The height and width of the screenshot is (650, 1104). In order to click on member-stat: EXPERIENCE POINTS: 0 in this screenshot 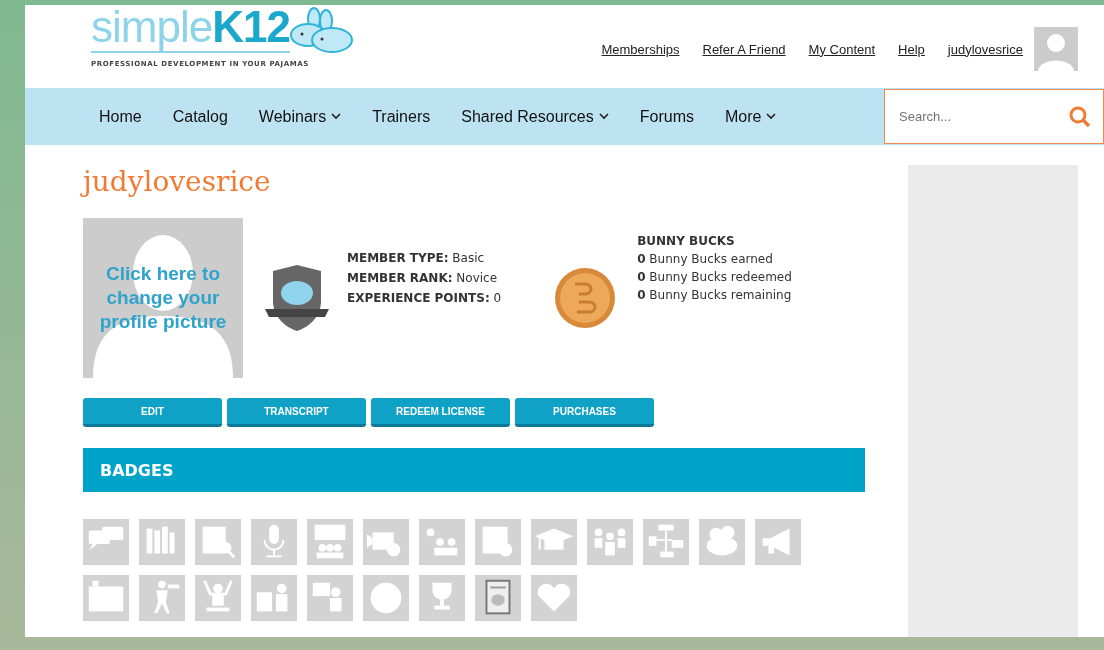, I will do `click(424, 298)`.